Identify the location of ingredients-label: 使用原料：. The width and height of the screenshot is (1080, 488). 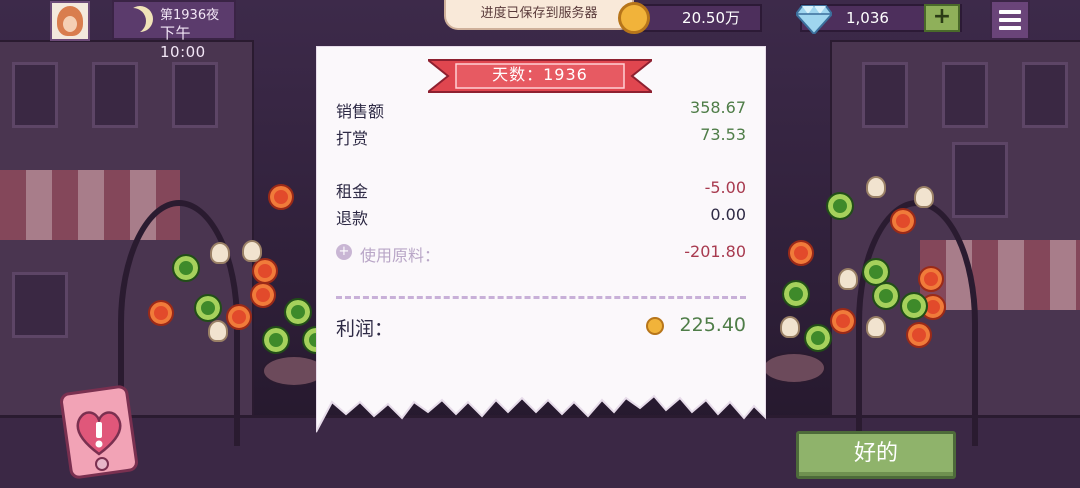
(400, 255).